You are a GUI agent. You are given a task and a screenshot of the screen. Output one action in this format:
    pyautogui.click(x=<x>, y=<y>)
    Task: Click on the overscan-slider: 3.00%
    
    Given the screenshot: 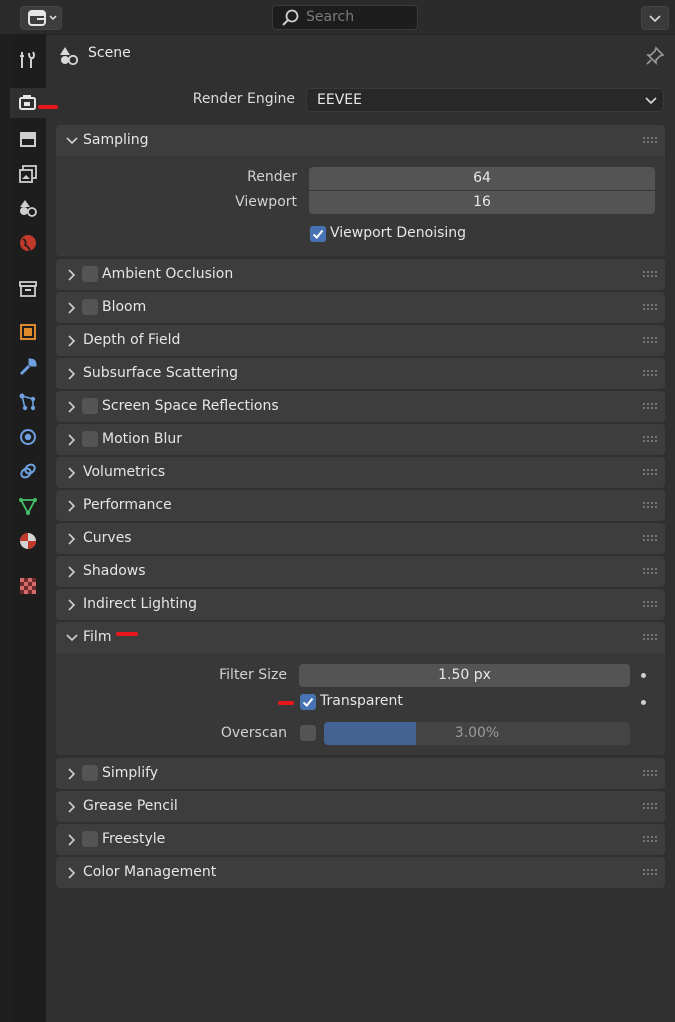 What is the action you would take?
    pyautogui.click(x=477, y=733)
    